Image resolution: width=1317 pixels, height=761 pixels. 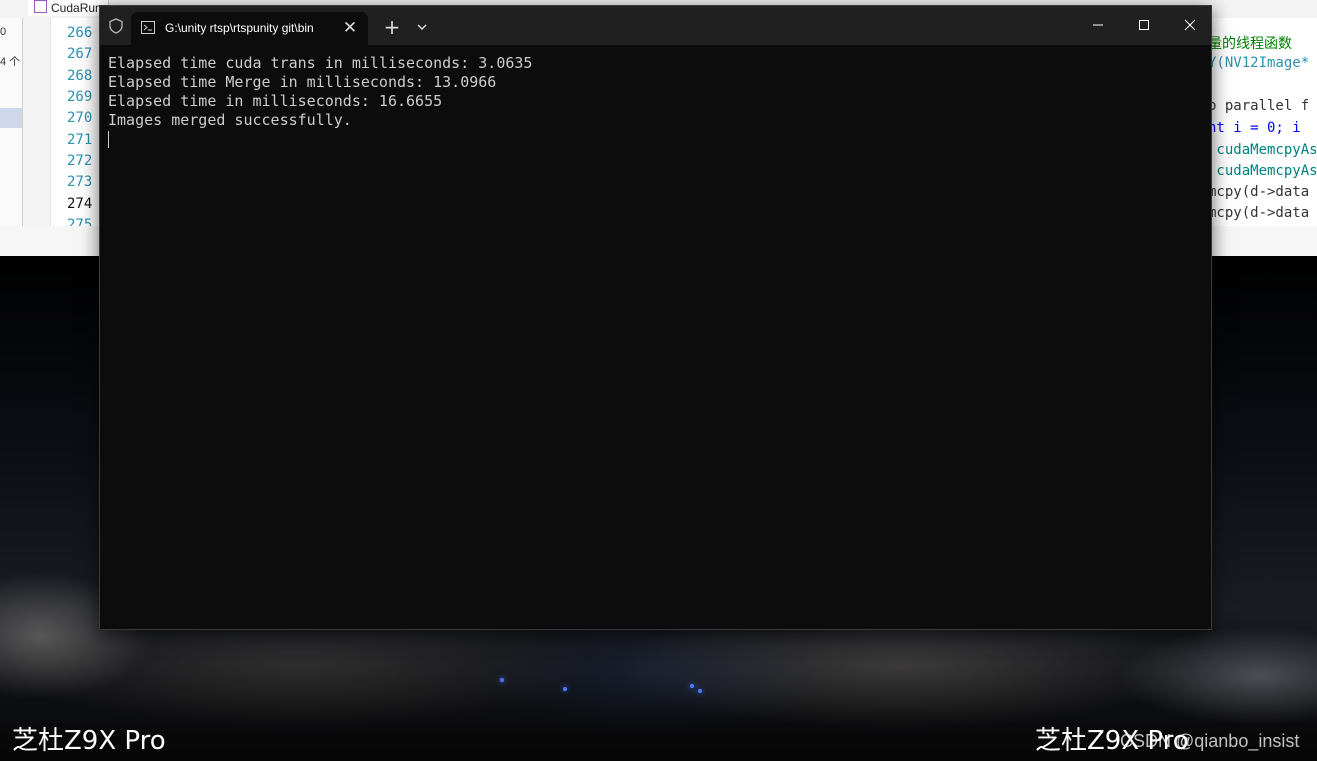 What do you see at coordinates (1261, 63) in the screenshot?
I see `code-line: Y(NV12Image*` at bounding box center [1261, 63].